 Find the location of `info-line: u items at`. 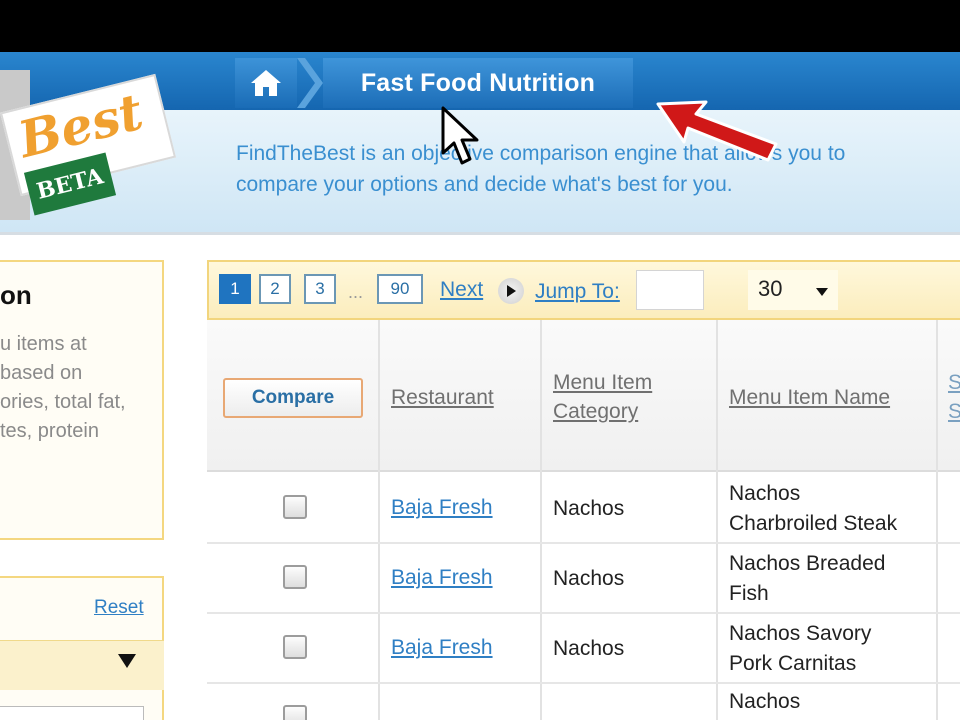

info-line: u items at is located at coordinates (43, 344).